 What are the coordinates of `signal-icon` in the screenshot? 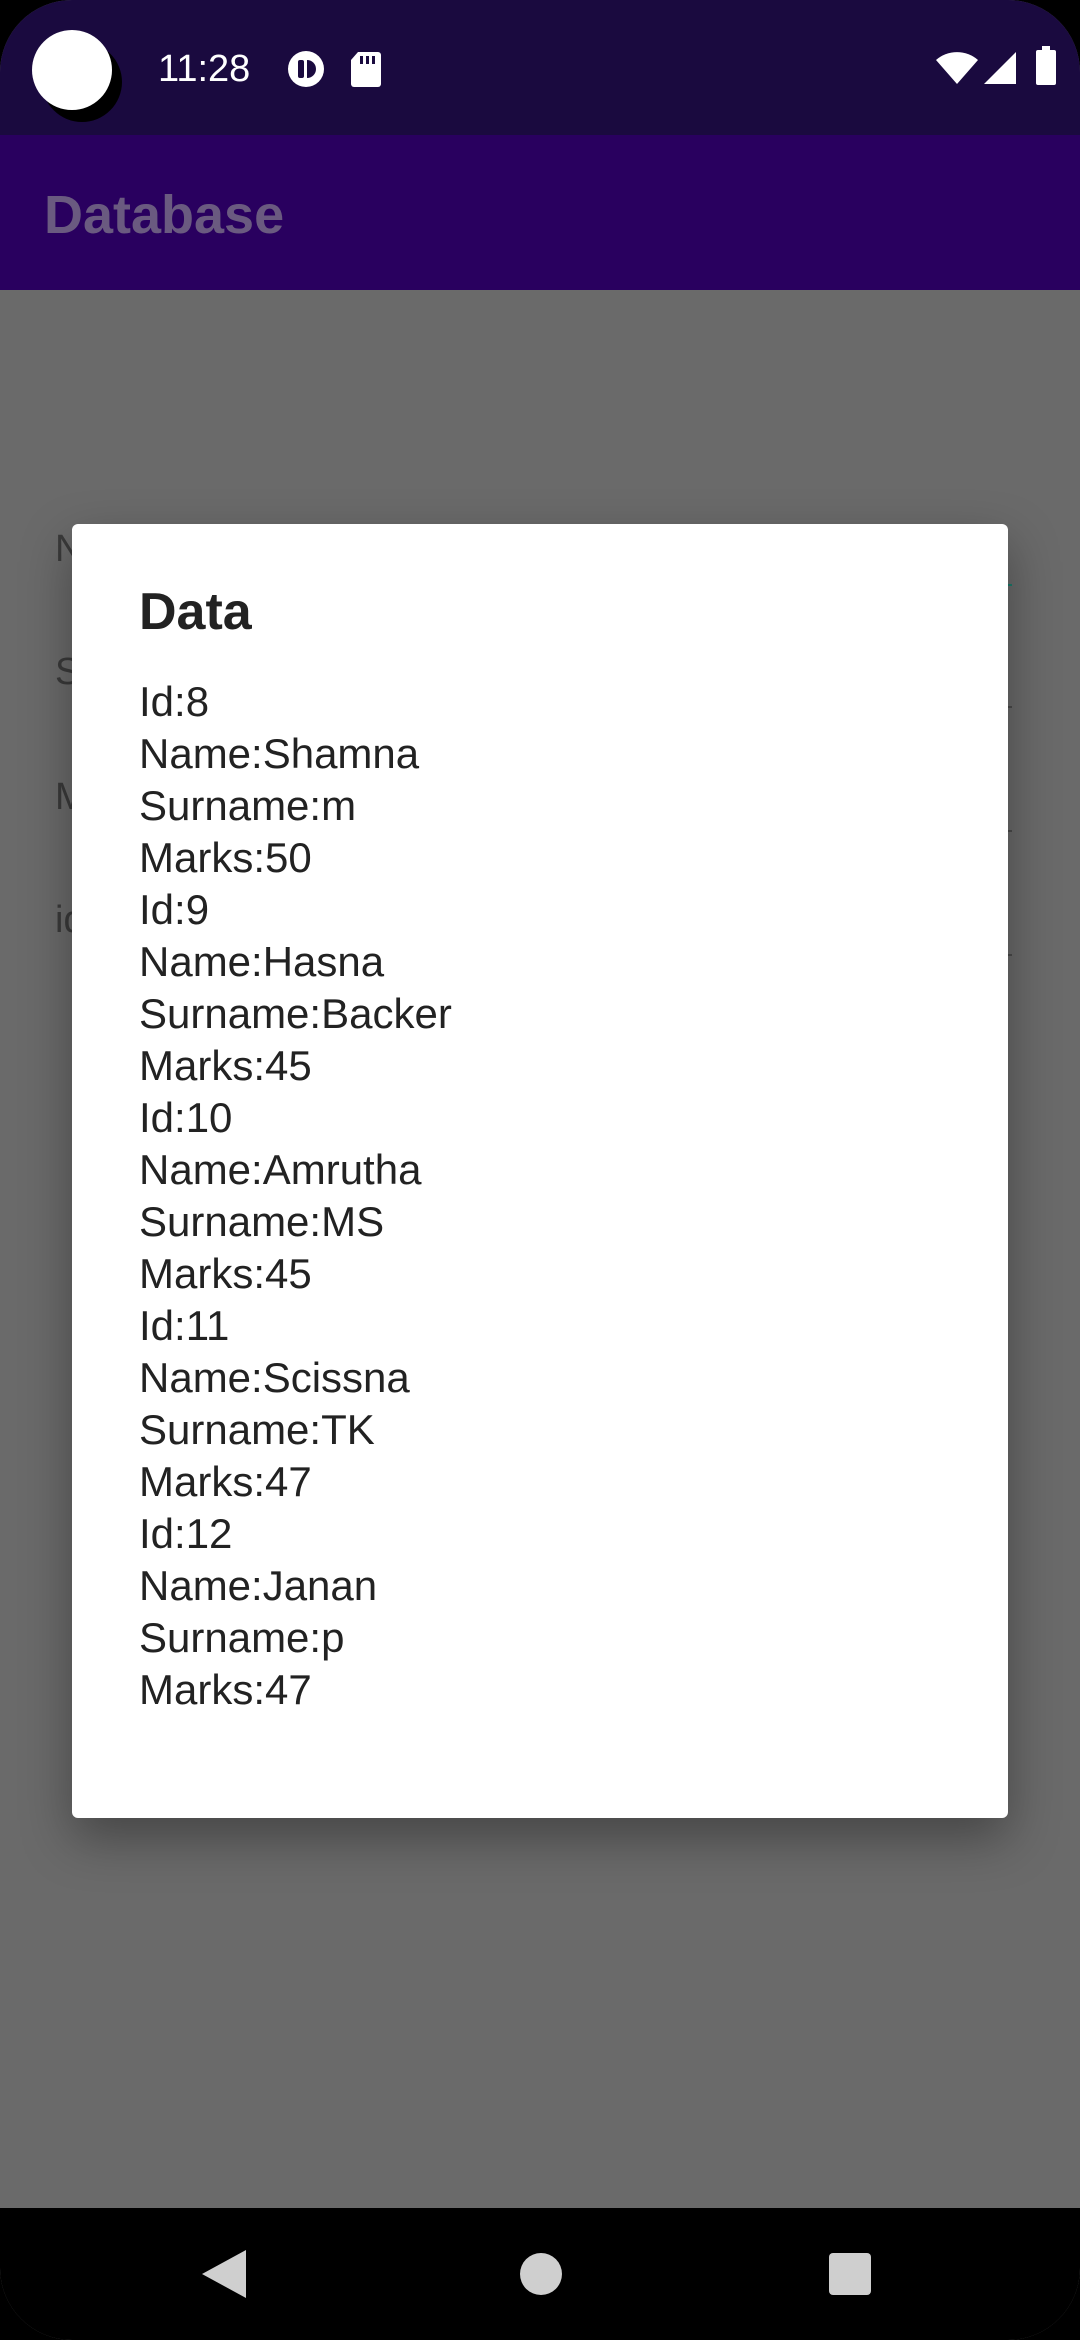 It's located at (1000, 68).